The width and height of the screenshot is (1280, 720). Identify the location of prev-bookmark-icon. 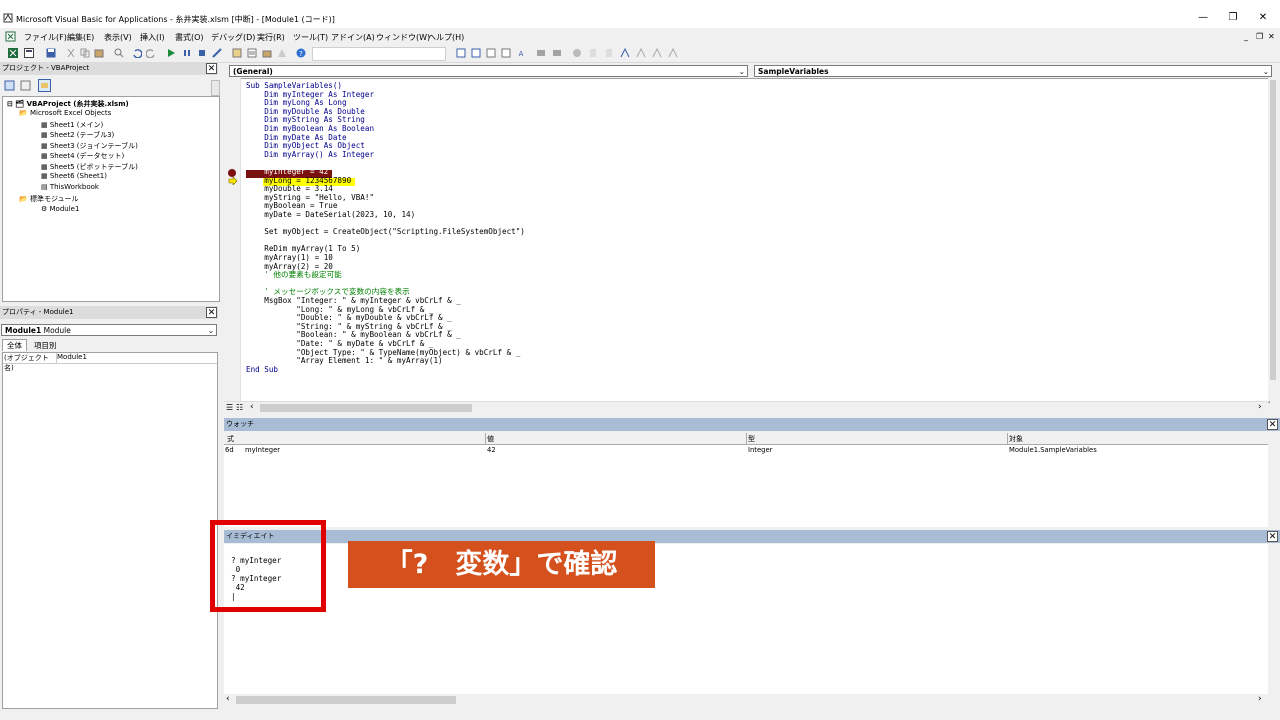
(625, 53).